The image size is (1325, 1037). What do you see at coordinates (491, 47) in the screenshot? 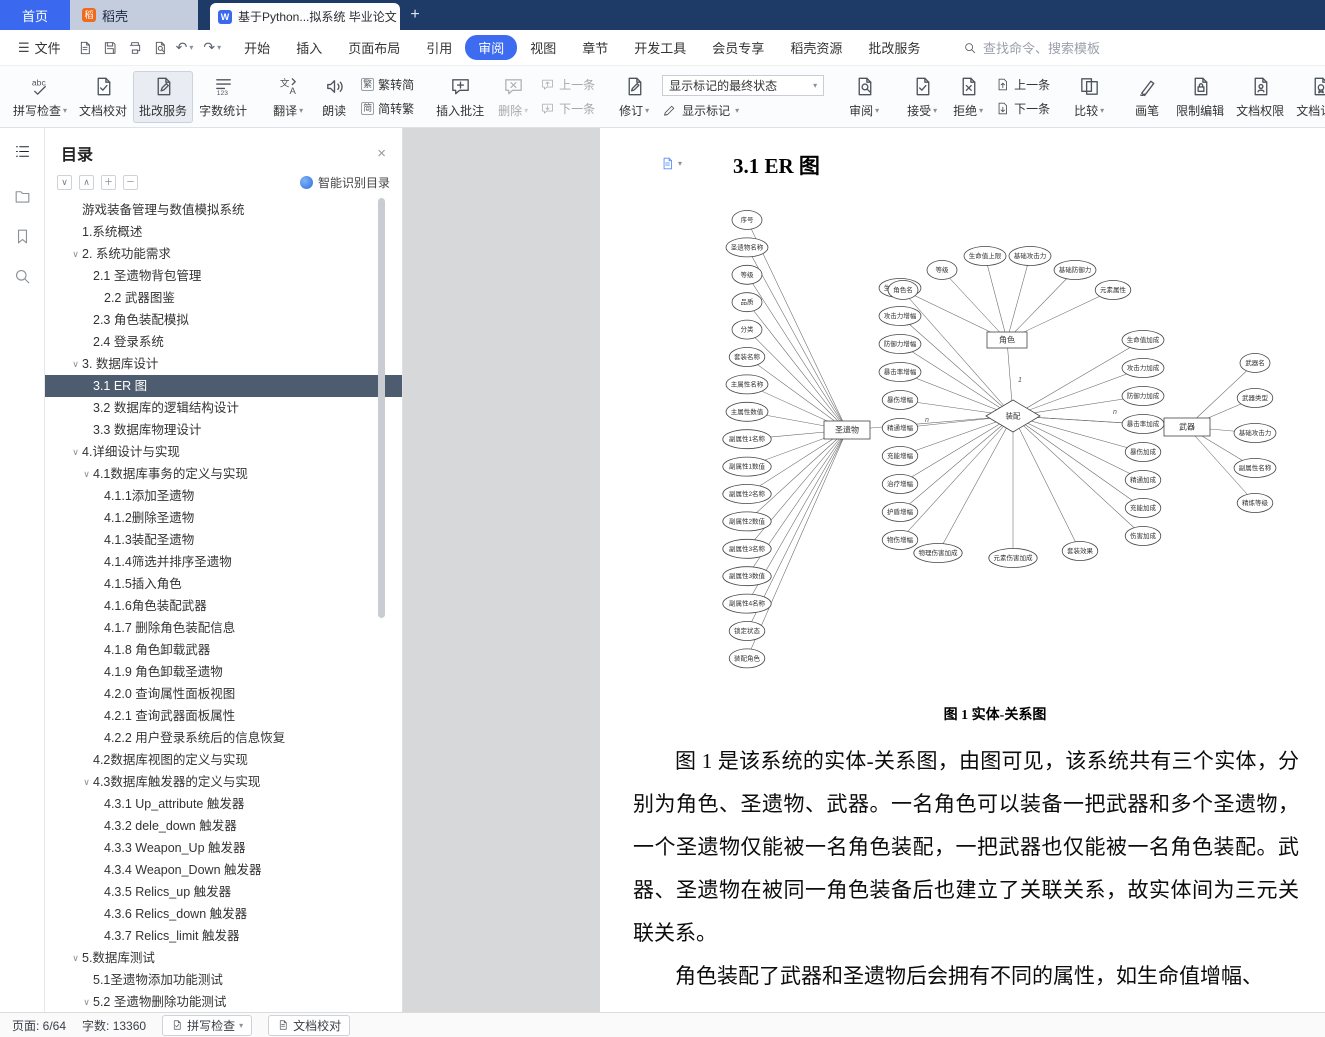
I see `menu-tab-审阅: 审阅` at bounding box center [491, 47].